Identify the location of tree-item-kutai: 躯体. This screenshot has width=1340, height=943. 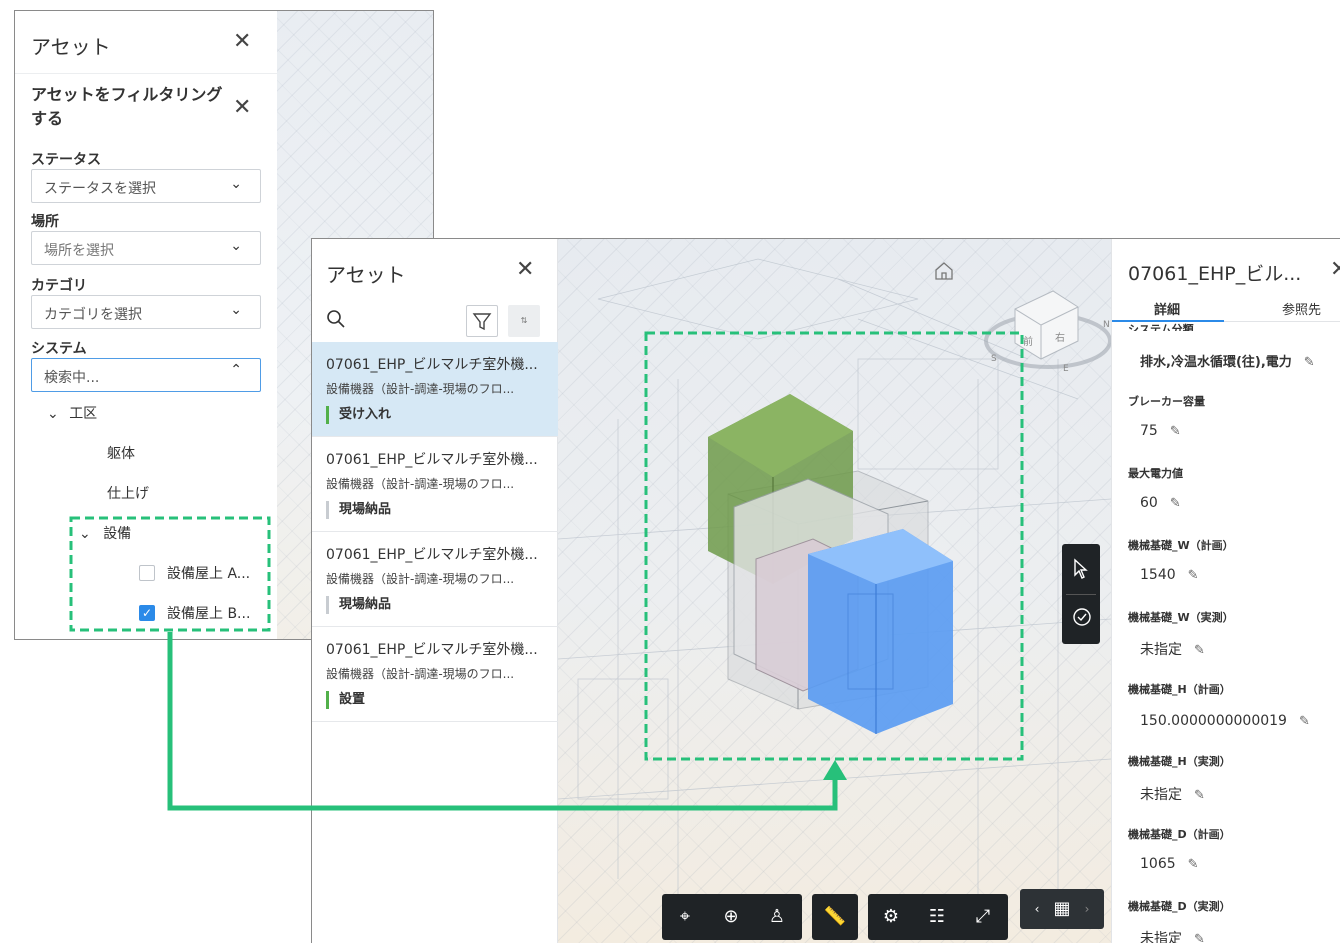
(121, 453).